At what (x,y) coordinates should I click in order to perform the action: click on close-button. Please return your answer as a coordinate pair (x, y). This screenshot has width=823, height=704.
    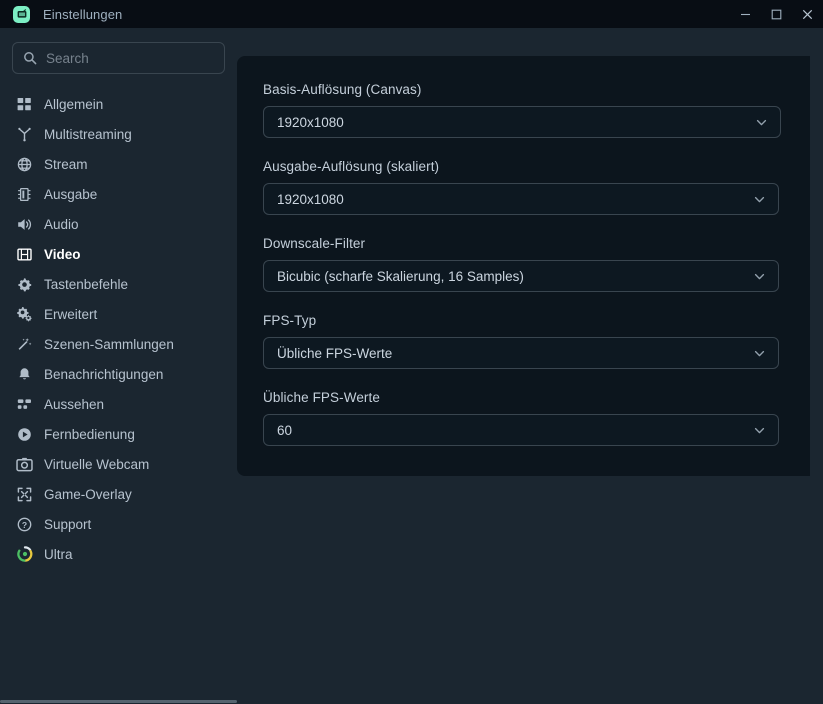
    Looking at the image, I should click on (807, 14).